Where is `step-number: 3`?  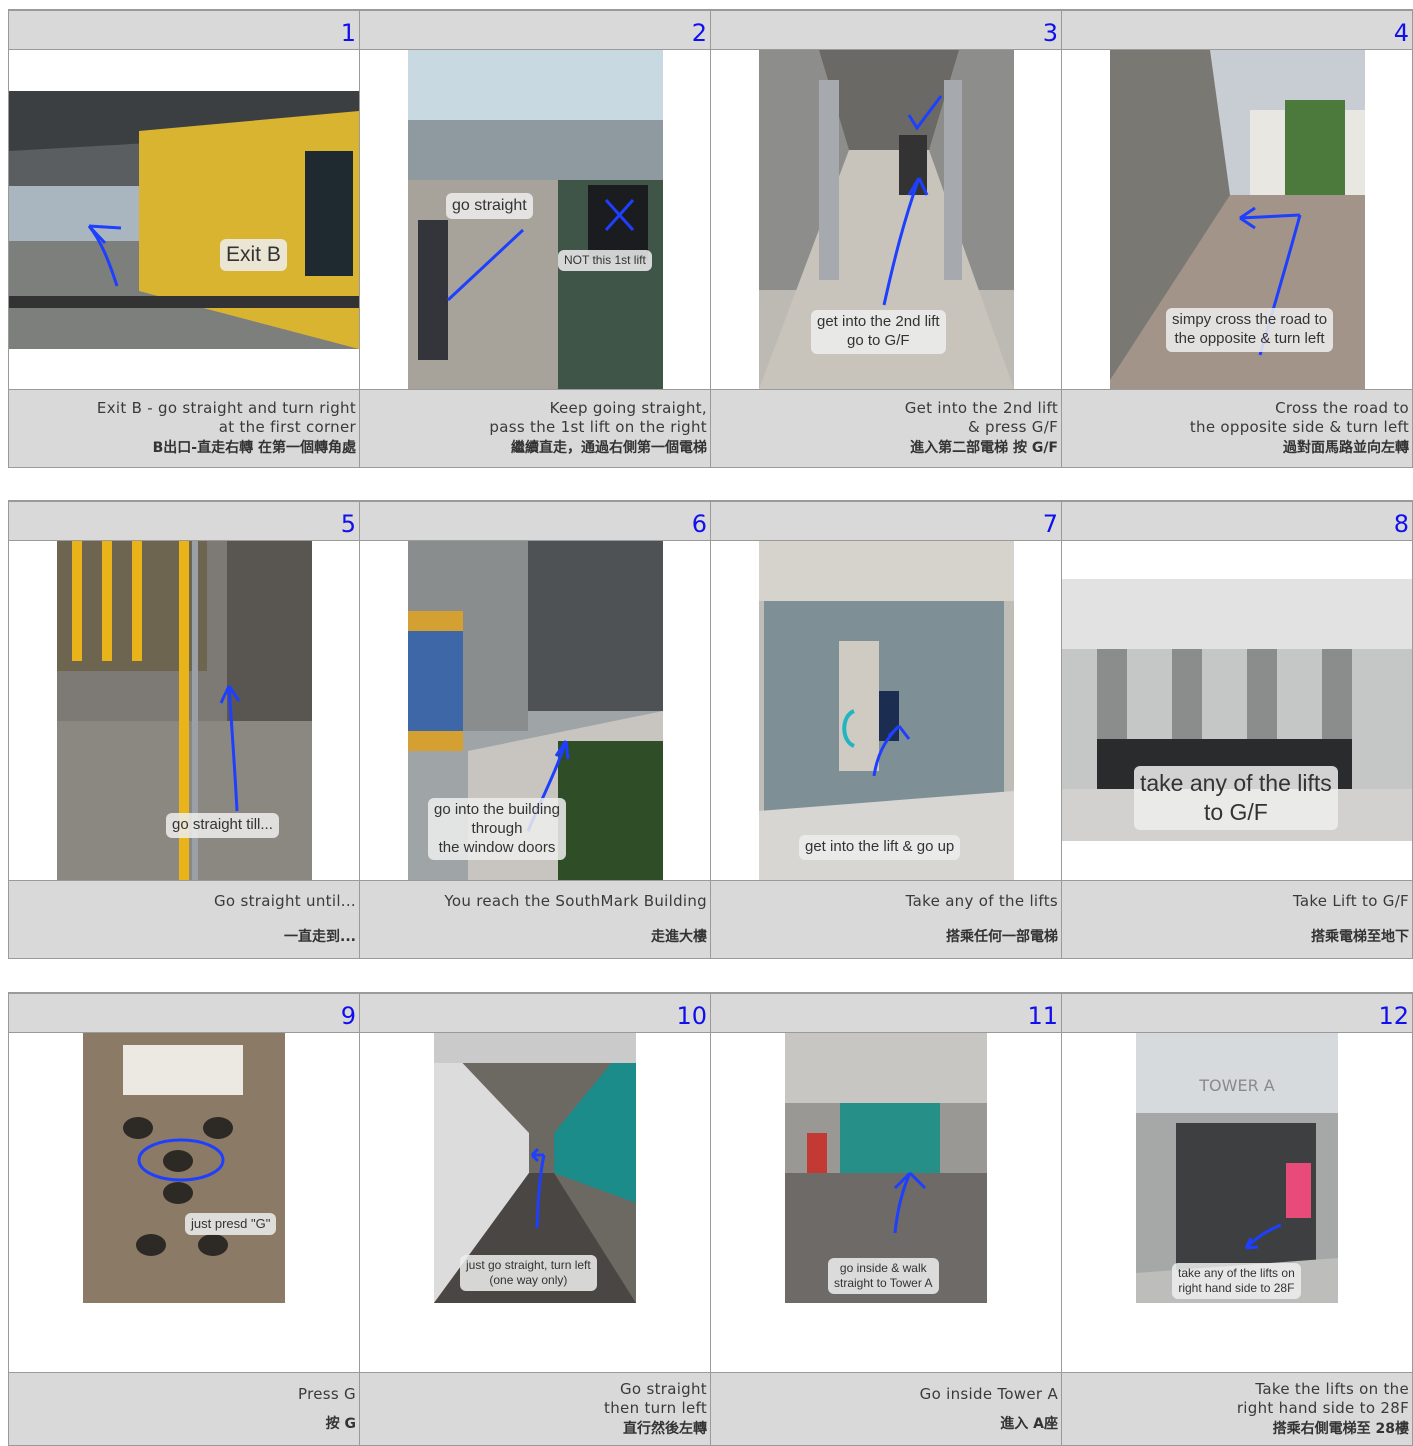
step-number: 3 is located at coordinates (886, 29).